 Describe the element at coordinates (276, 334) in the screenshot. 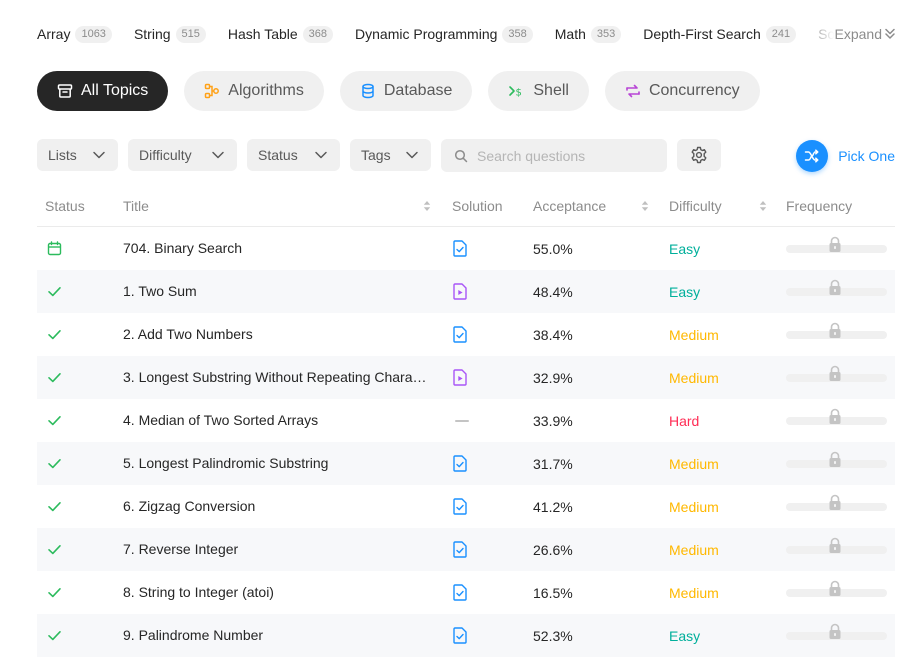

I see `problem-title-link: 2. Add Two Numbers` at that location.